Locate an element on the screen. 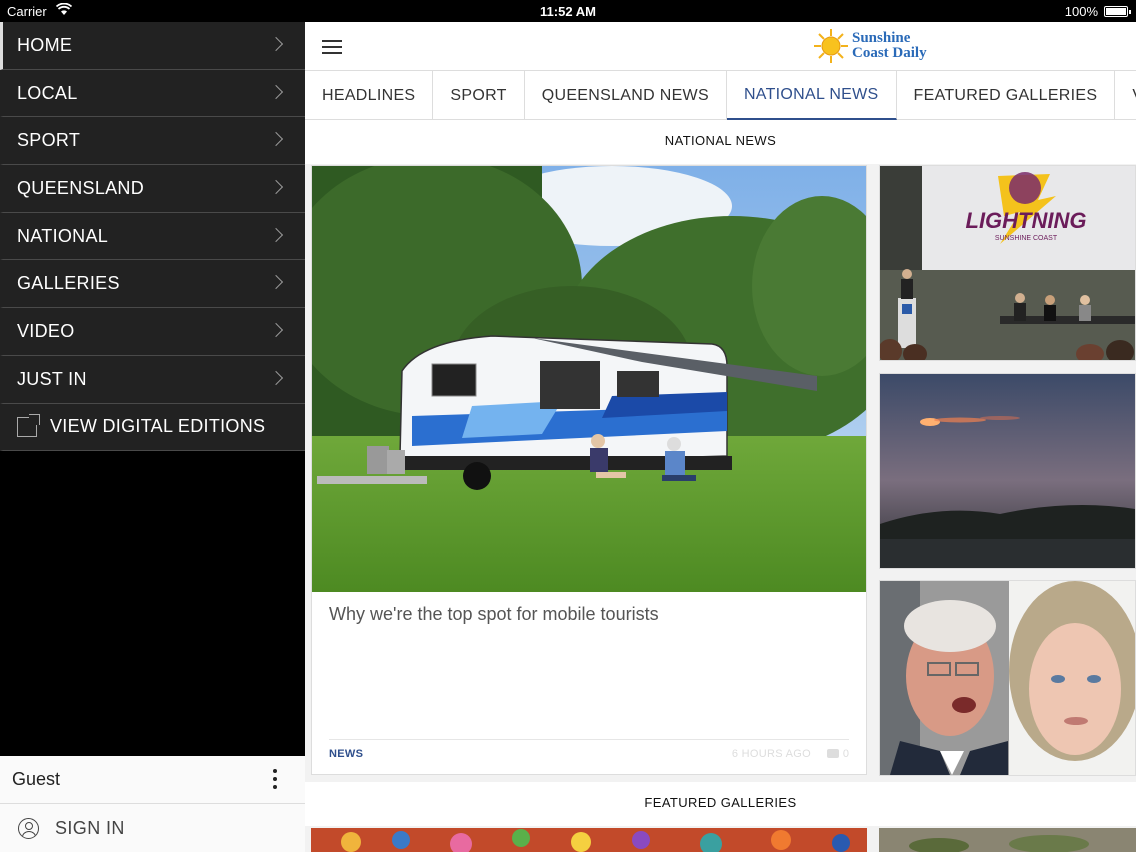 The image size is (1136, 852). sidebar-item-label: NATIONAL is located at coordinates (63, 235).